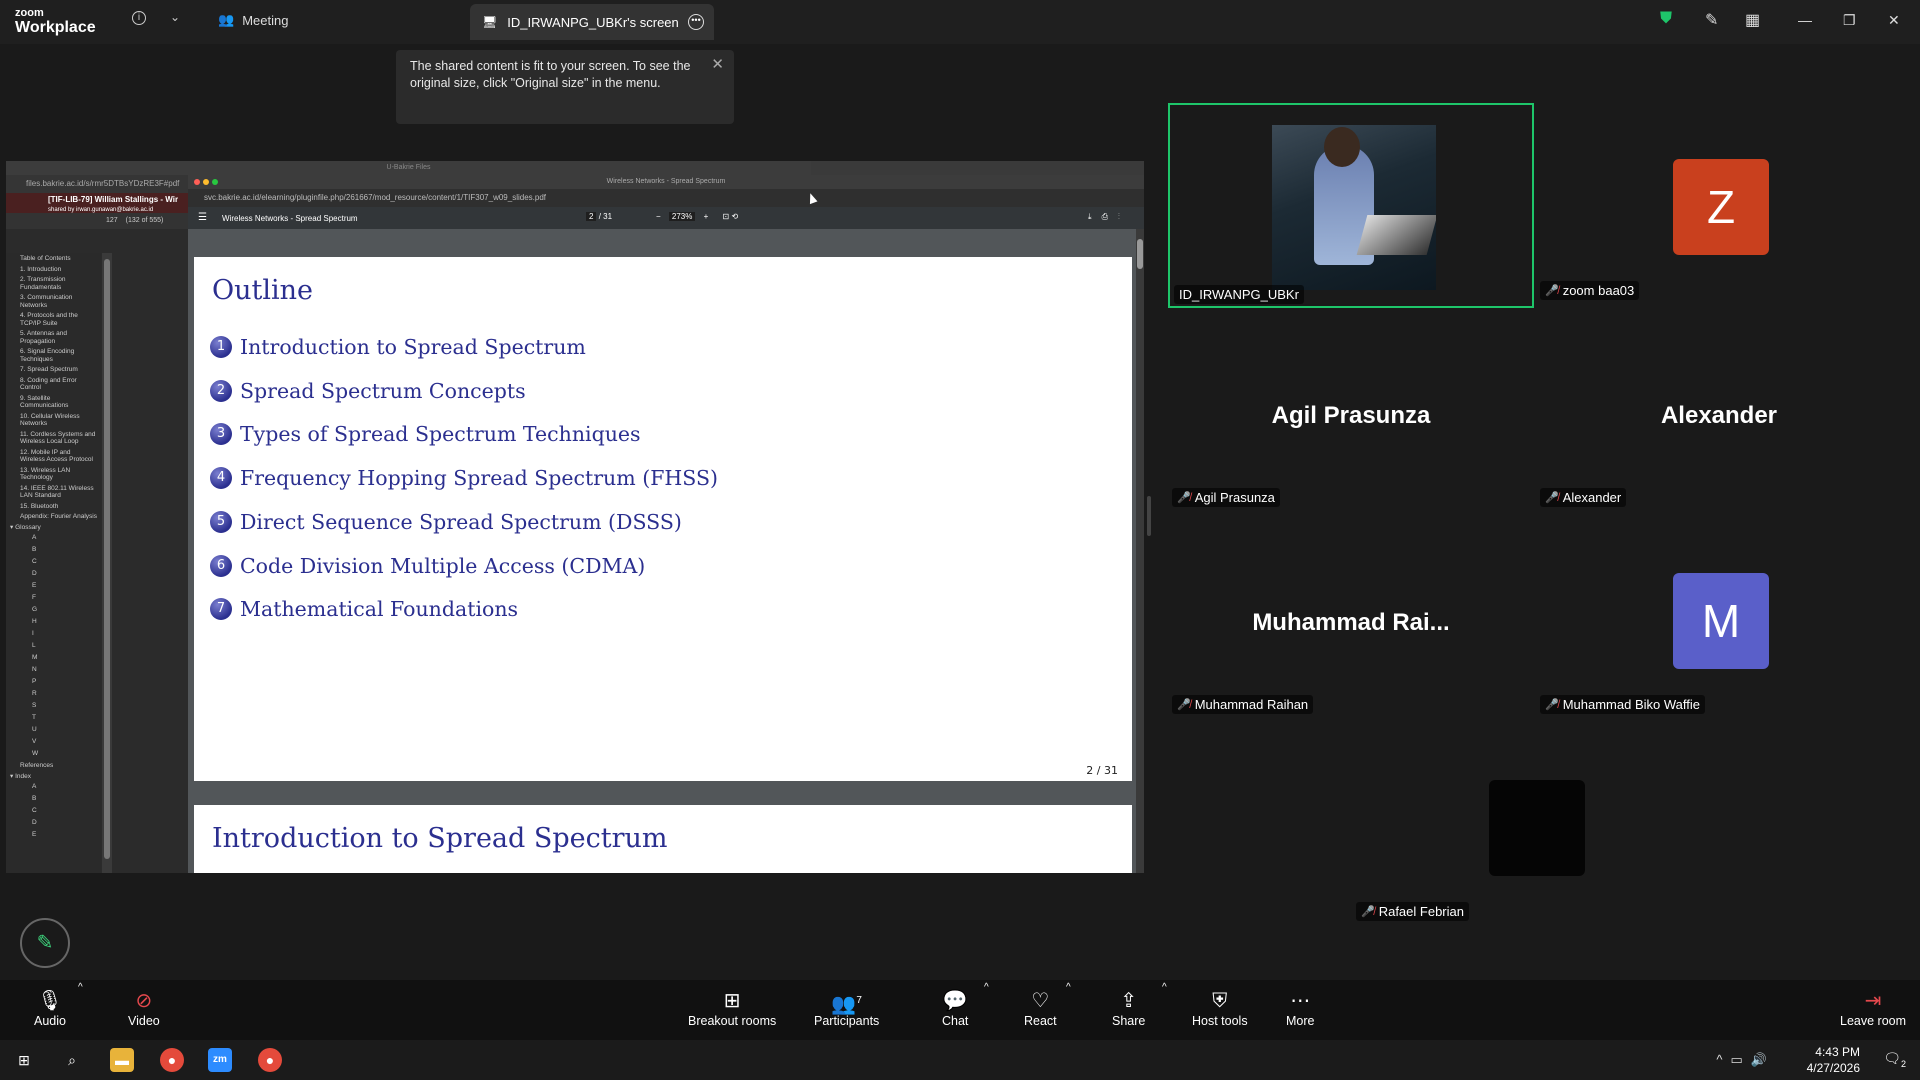  What do you see at coordinates (1140, 551) in the screenshot?
I see `pdf-scrollbar` at bounding box center [1140, 551].